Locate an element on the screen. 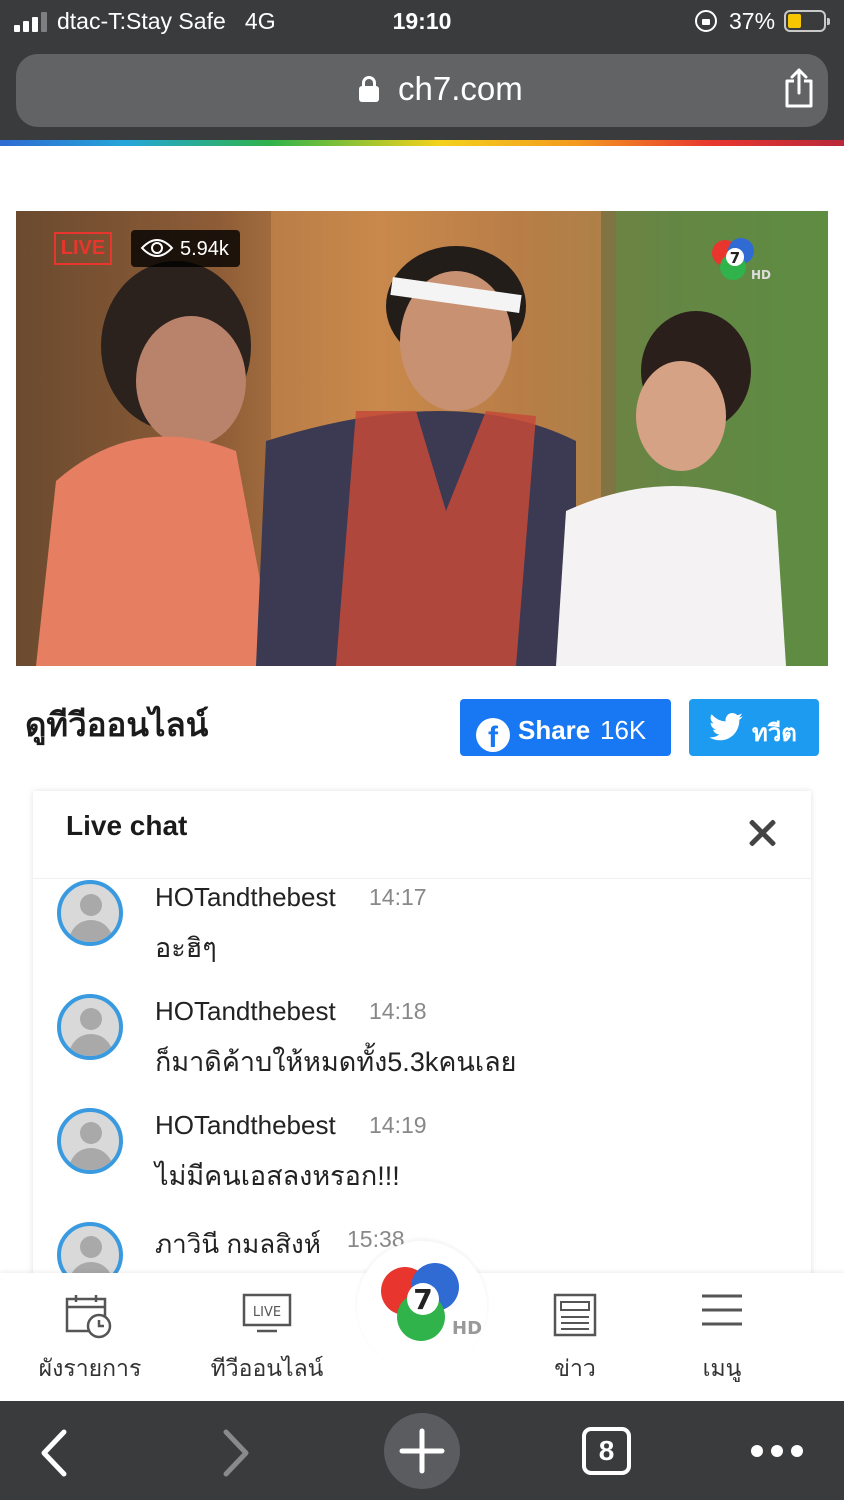 The image size is (844, 1500). nav-item-schedule: ผังรายการ is located at coordinates (90, 1337).